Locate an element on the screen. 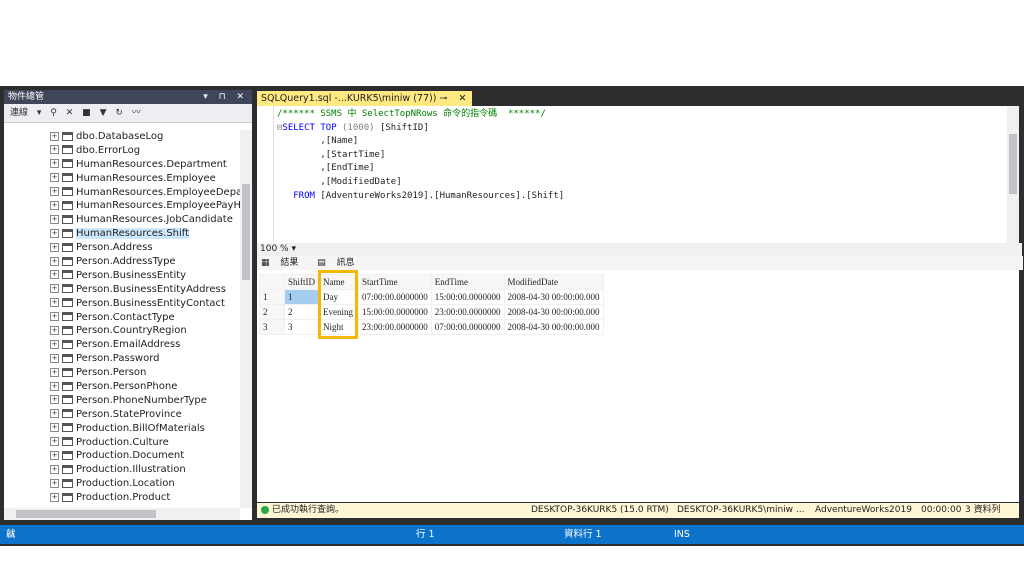 This screenshot has width=1024, height=576. column-header: ShiftID is located at coordinates (302, 282).